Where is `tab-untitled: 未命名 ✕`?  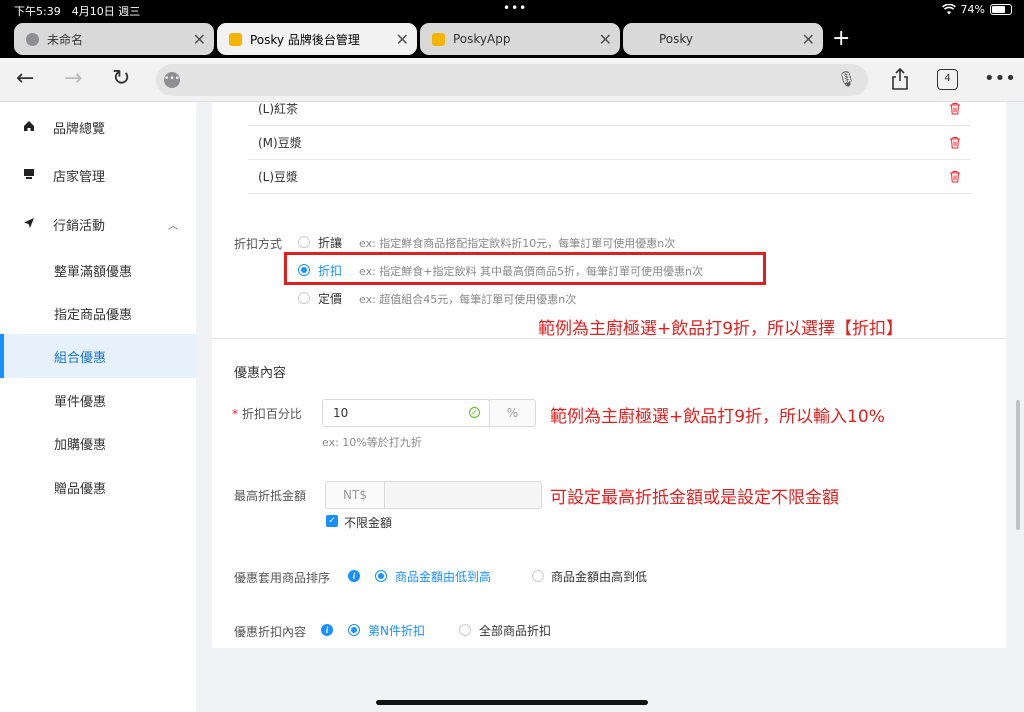
tab-untitled: 未命名 ✕ is located at coordinates (114, 39).